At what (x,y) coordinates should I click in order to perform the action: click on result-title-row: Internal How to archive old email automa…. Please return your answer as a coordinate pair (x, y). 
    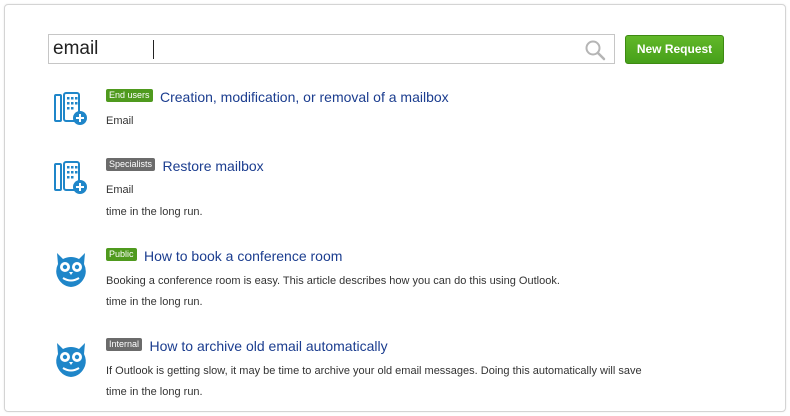
    Looking at the image, I should click on (247, 348).